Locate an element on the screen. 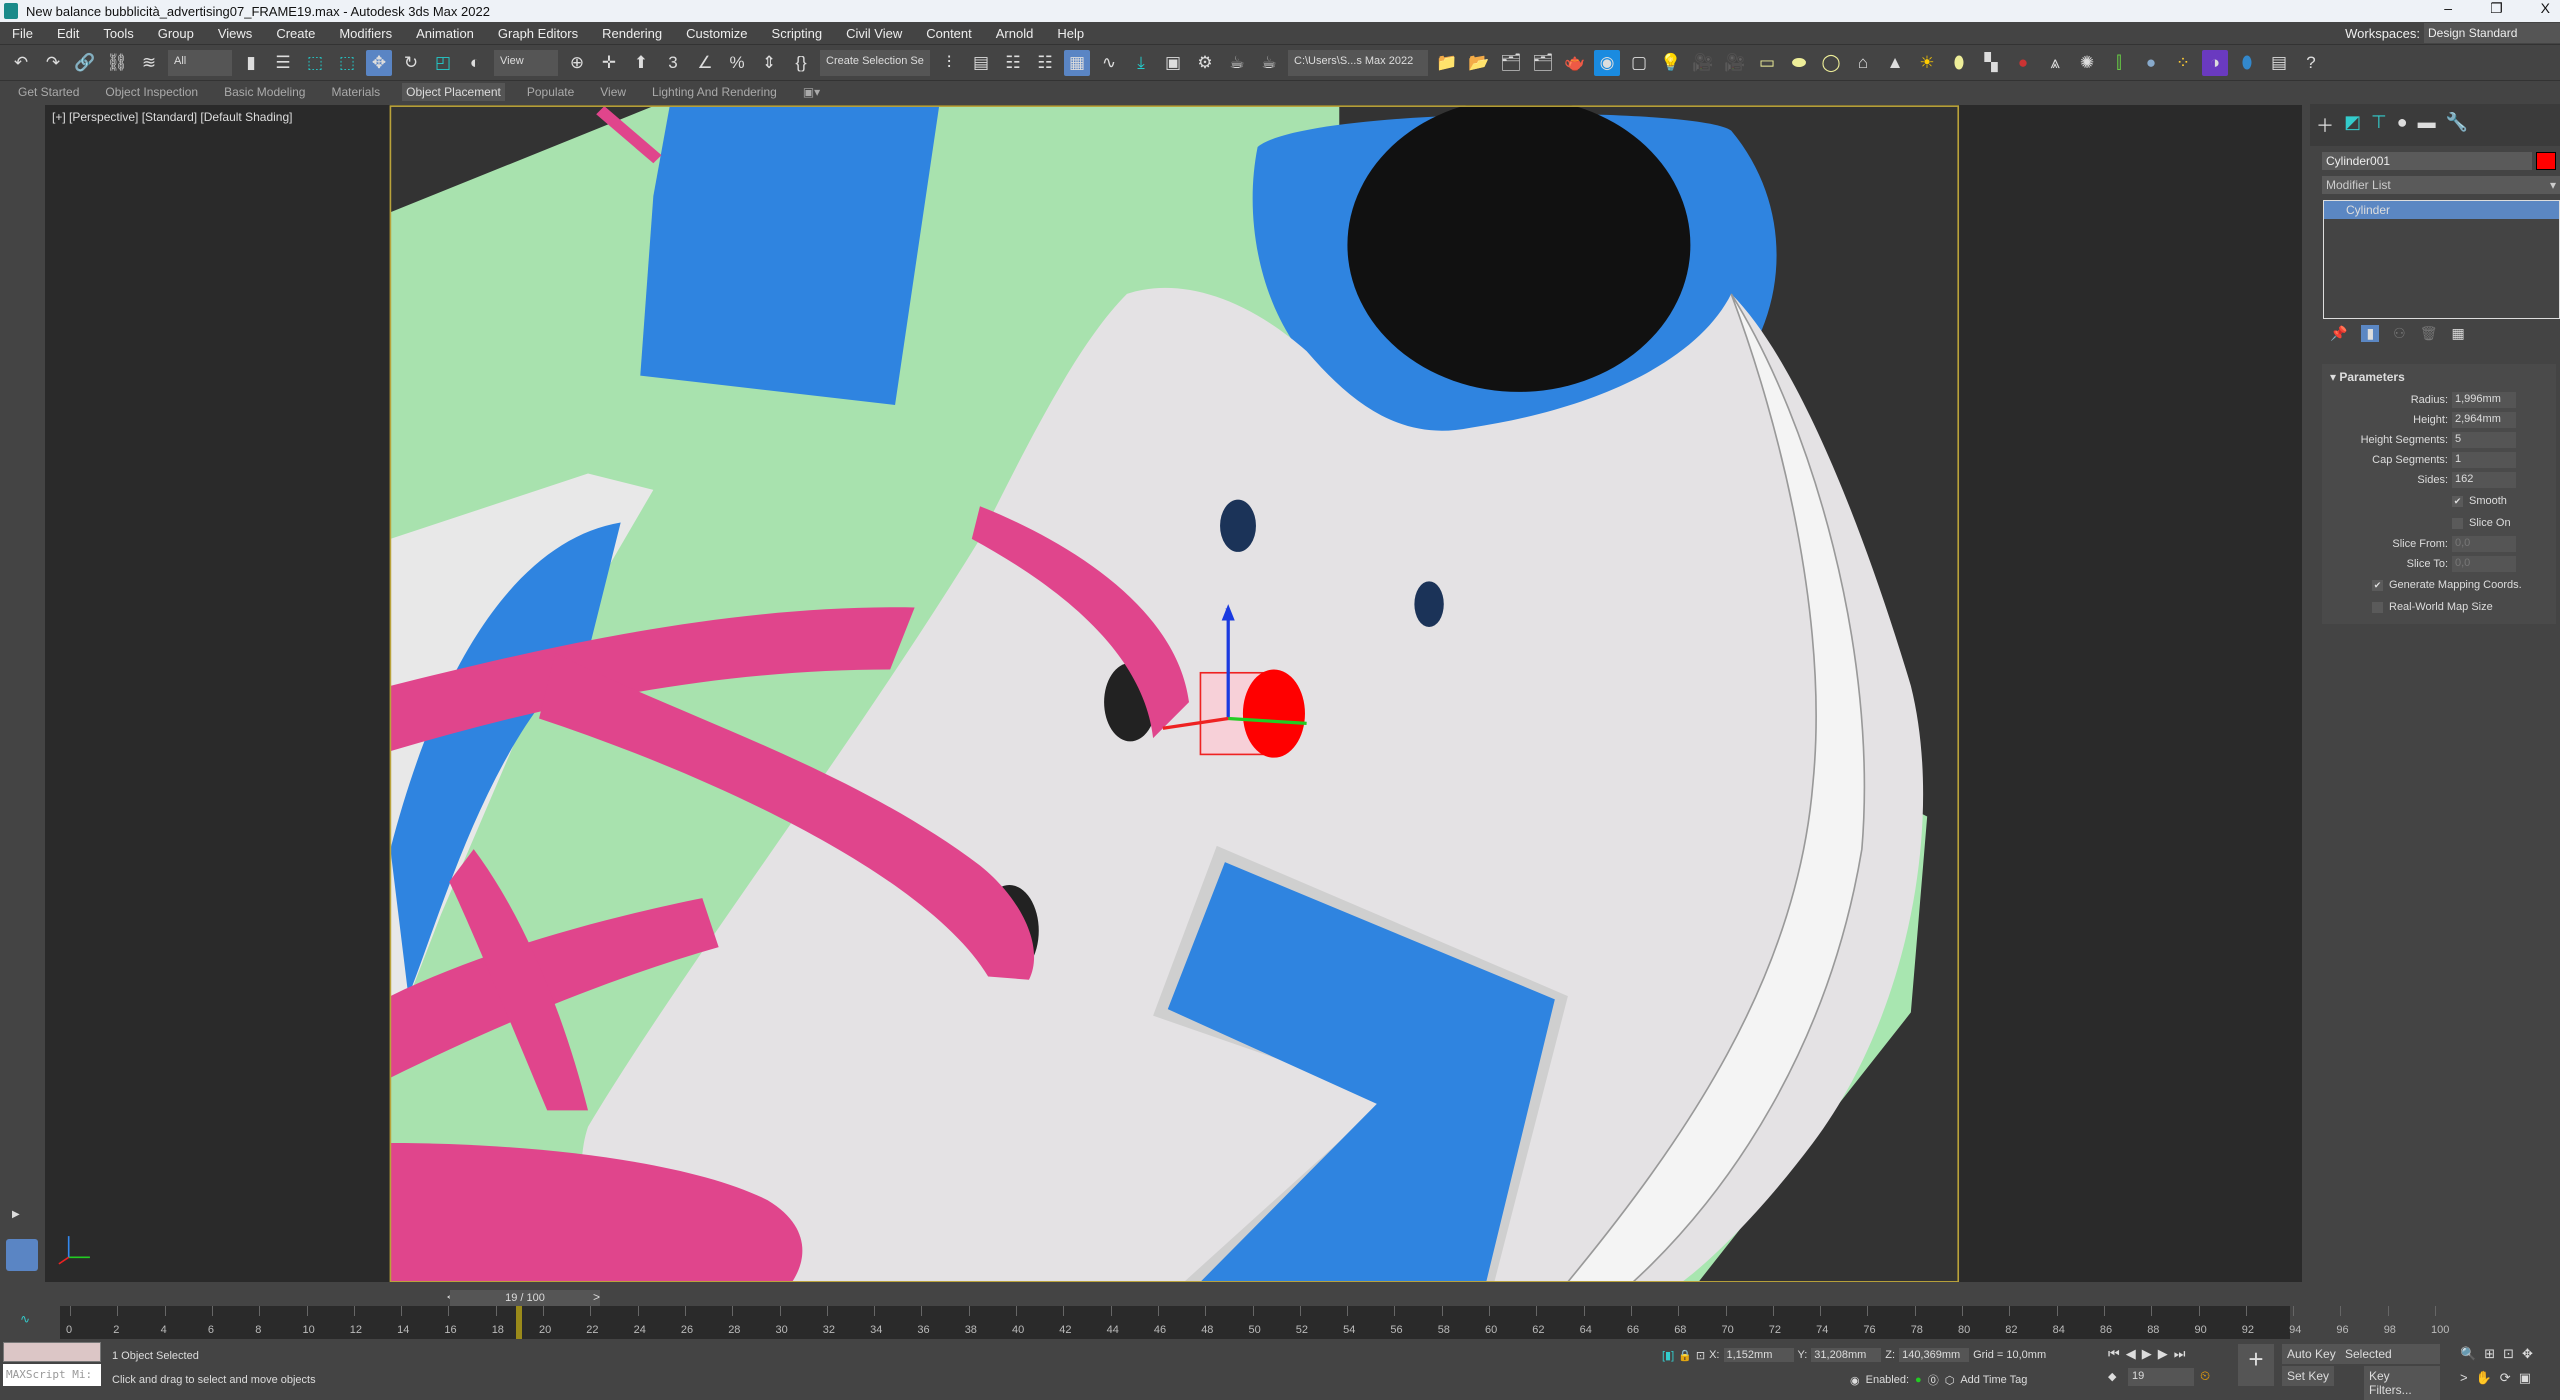 The image size is (2560, 1400). object-color-swatch is located at coordinates (2546, 161).